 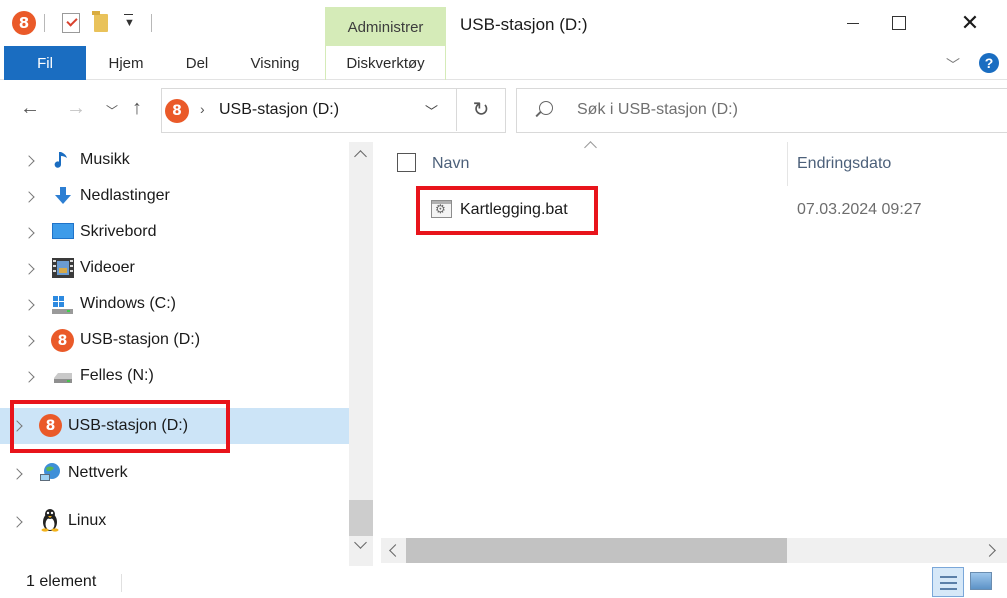 What do you see at coordinates (989, 63) in the screenshot?
I see `help-icon: ?` at bounding box center [989, 63].